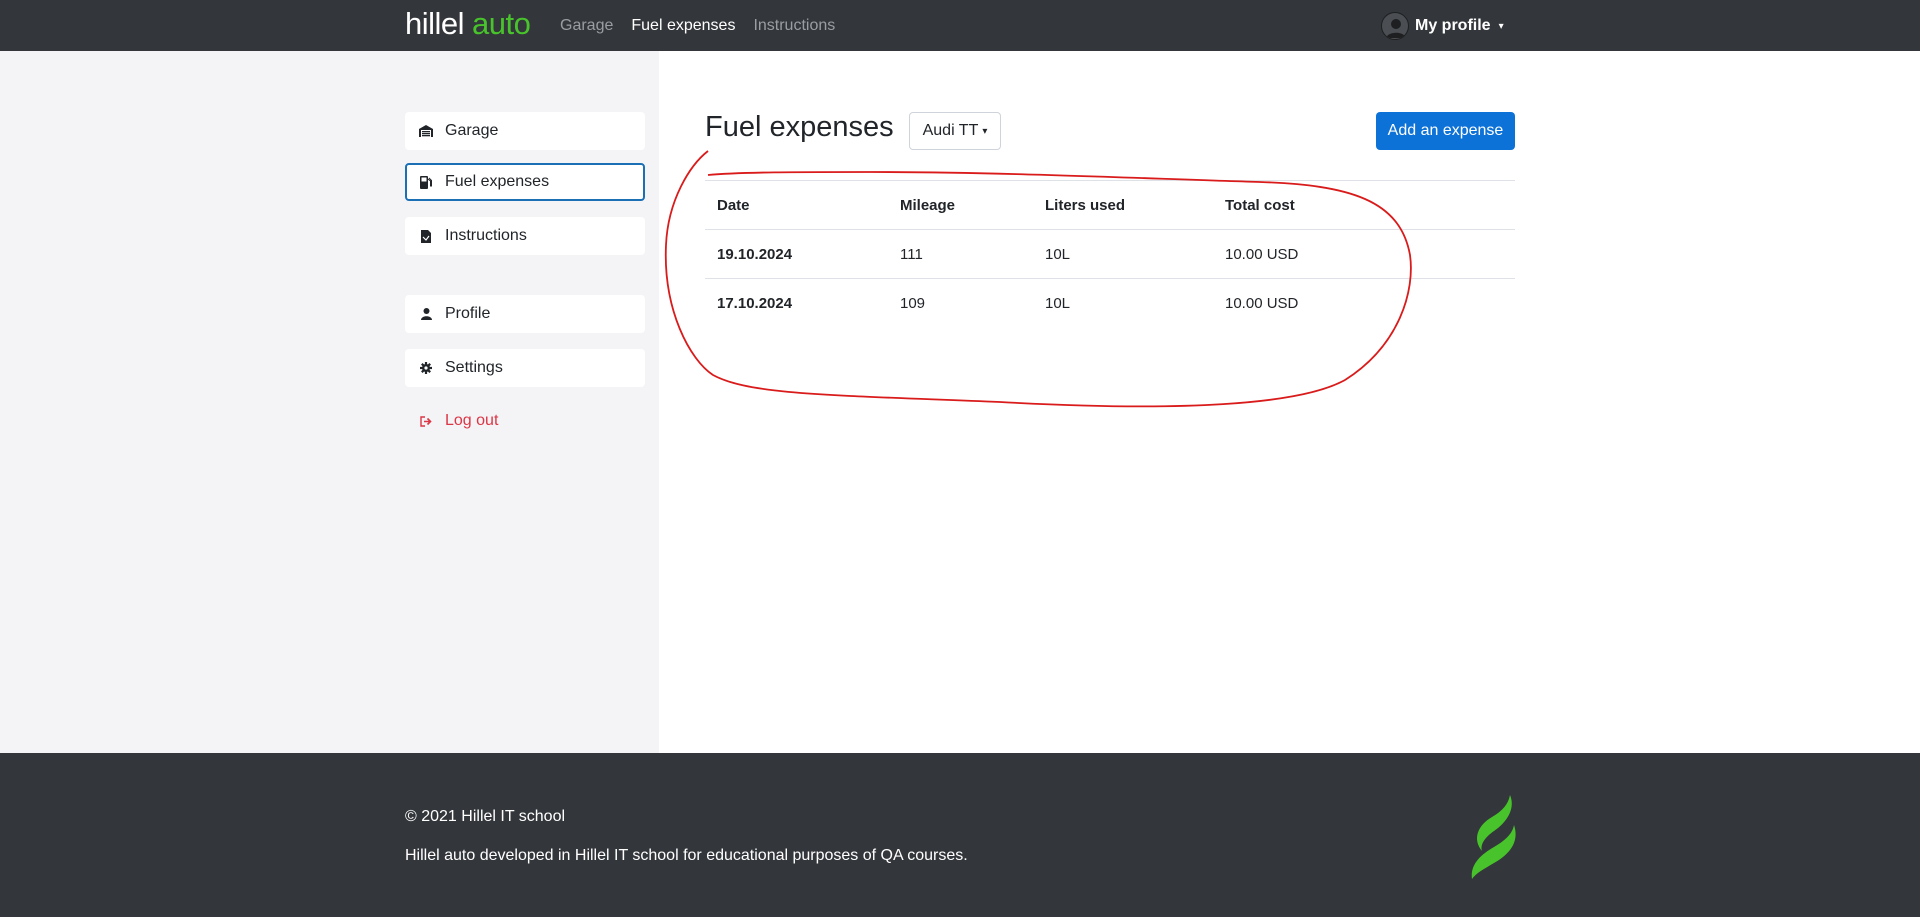 The image size is (1920, 917). I want to click on sidebar-item-label: Fuel expenses, so click(497, 181).